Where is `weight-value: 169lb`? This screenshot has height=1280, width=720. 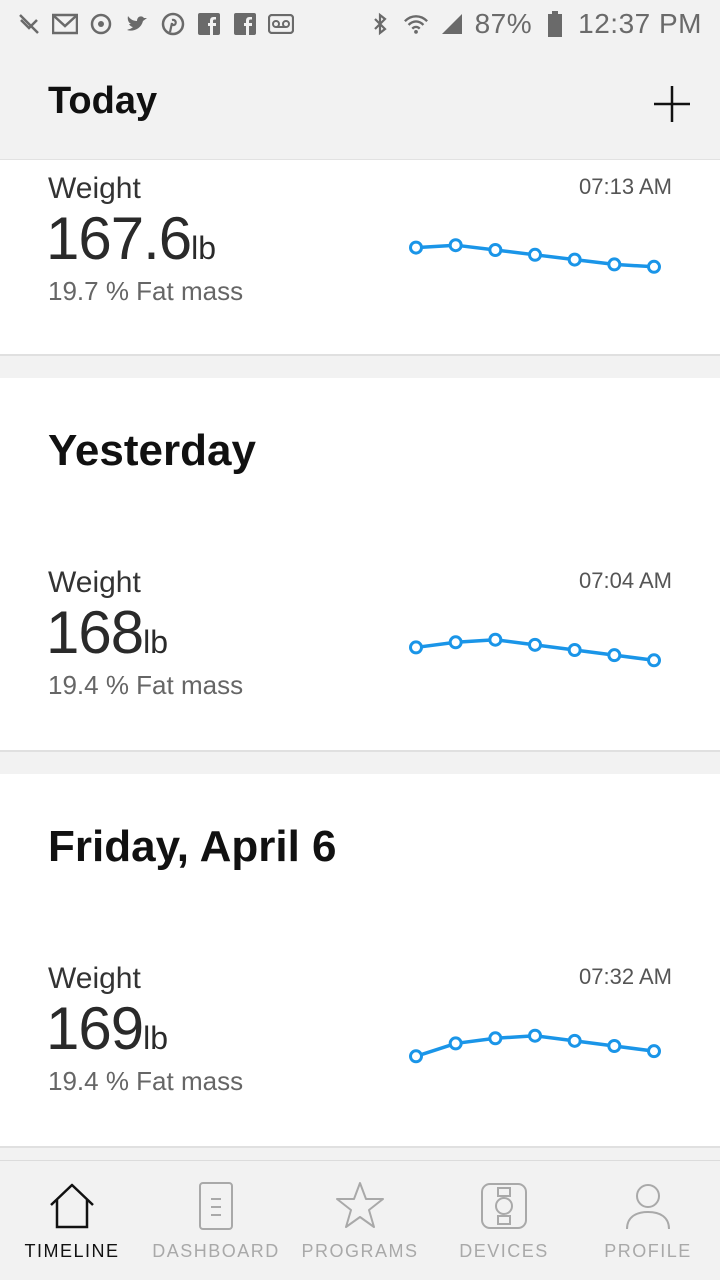
weight-value: 169lb is located at coordinates (107, 1028).